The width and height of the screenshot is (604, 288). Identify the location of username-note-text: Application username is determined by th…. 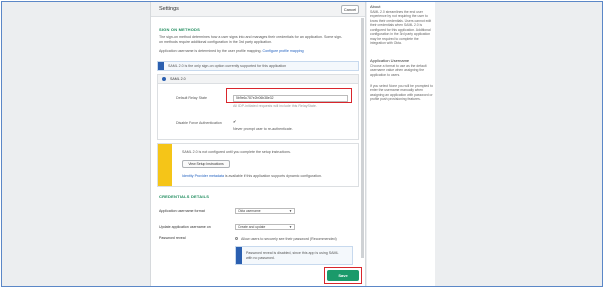
(210, 51).